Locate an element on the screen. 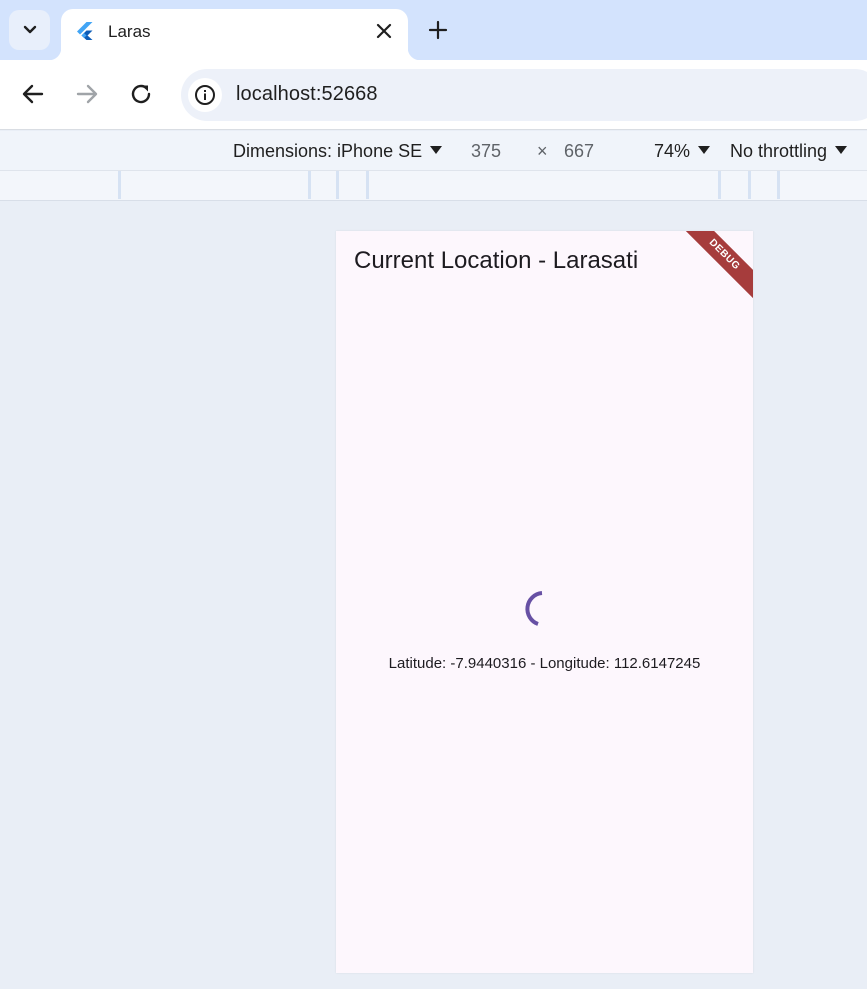  close-icon is located at coordinates (384, 31).